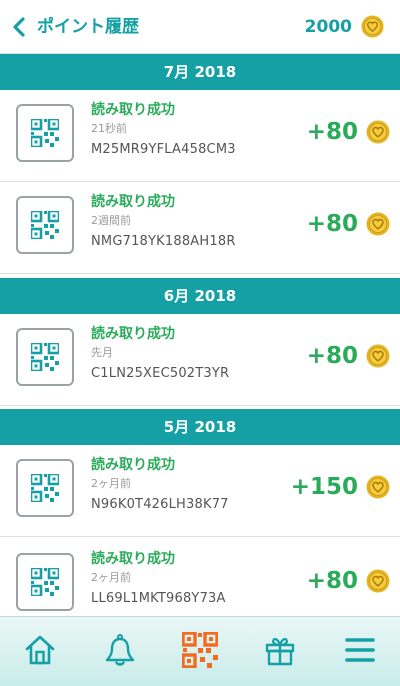 The image size is (400, 686). Describe the element at coordinates (163, 149) in the screenshot. I see `entry-code: M25MR9YFLA458CM3` at that location.